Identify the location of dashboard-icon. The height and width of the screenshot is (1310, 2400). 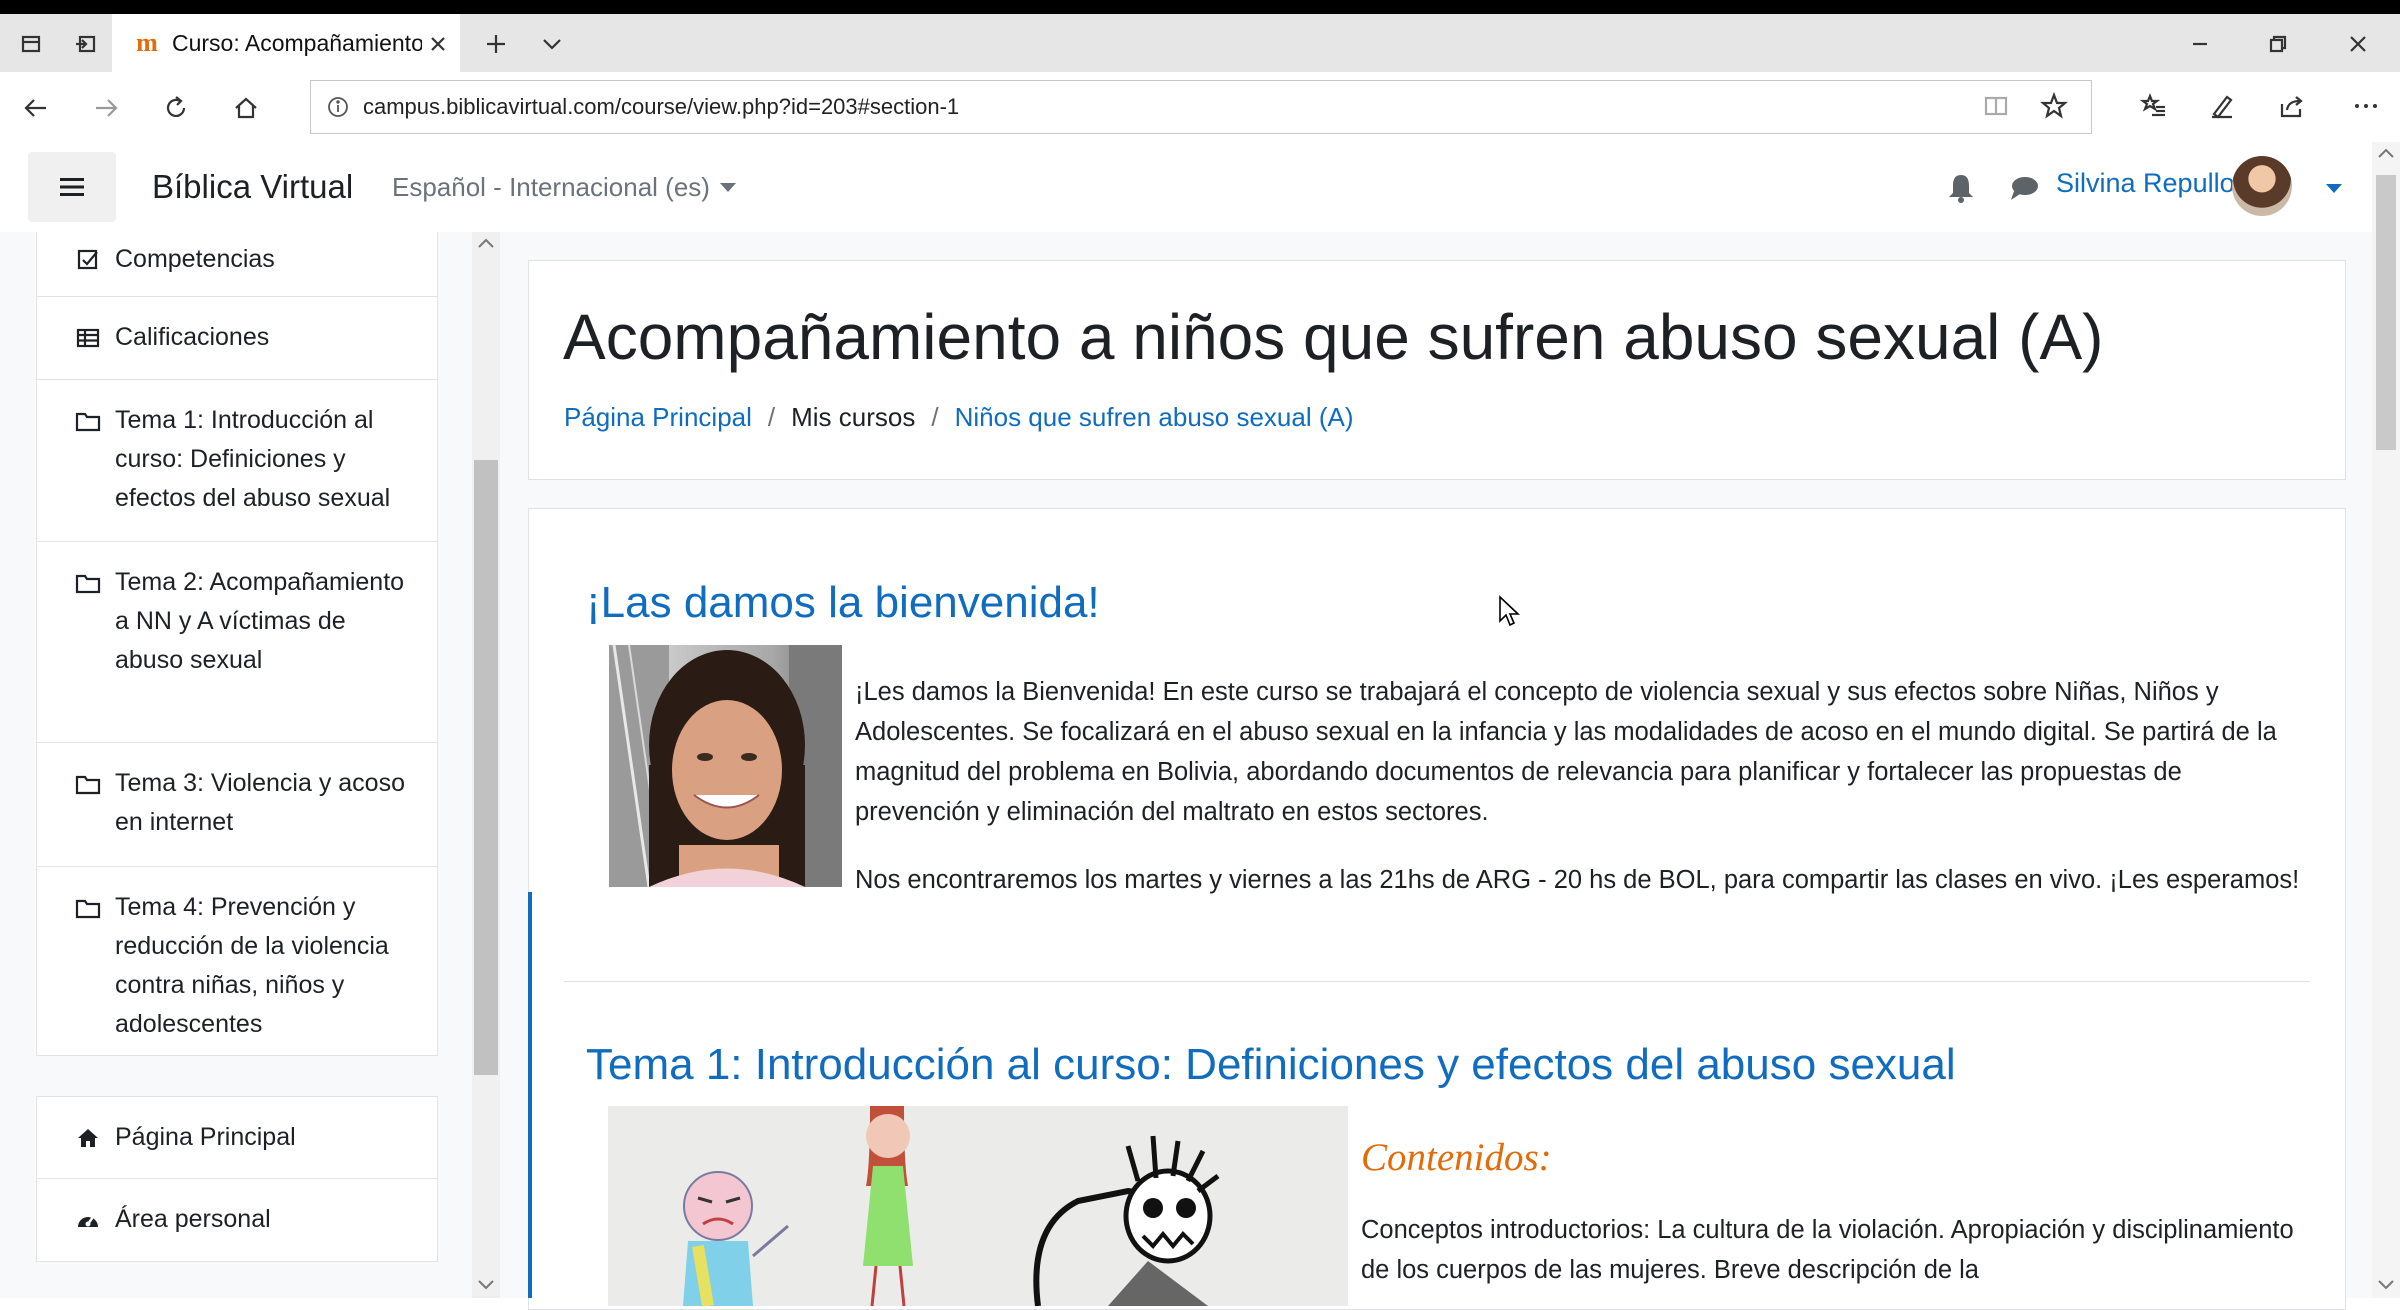
(88, 1220).